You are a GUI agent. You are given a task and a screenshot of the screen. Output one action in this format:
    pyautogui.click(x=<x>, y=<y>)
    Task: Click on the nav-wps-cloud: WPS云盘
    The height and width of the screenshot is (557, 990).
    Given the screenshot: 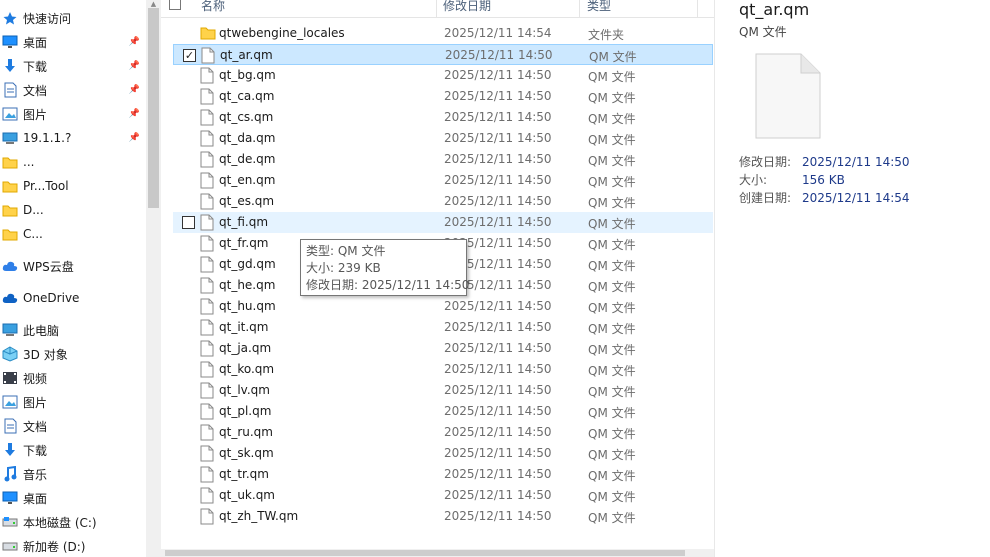 What is the action you would take?
    pyautogui.click(x=73, y=266)
    